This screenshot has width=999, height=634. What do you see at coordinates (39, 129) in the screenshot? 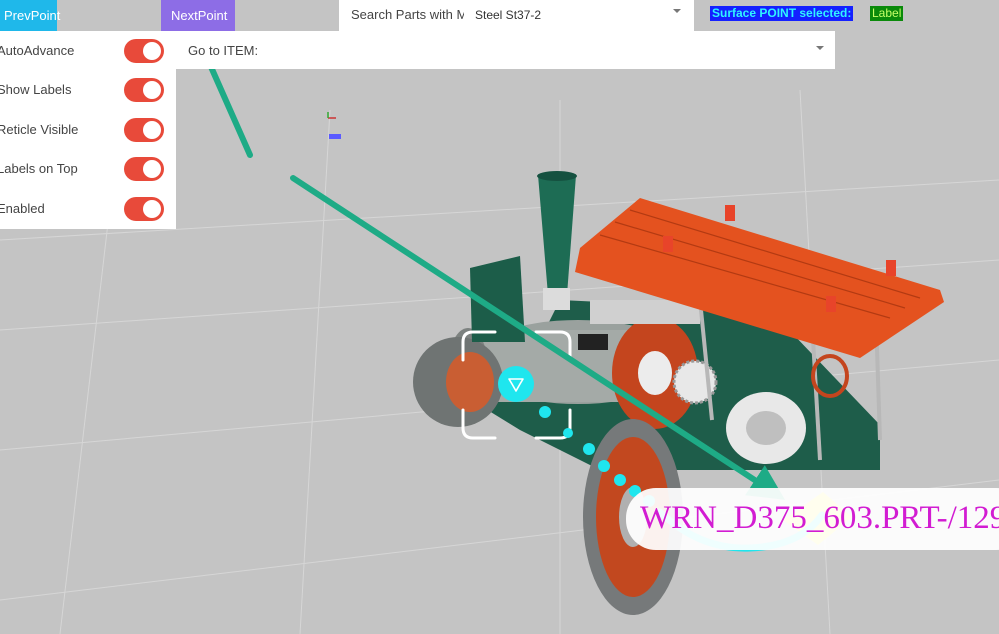
I see `toggle-label: Reticle Visible` at bounding box center [39, 129].